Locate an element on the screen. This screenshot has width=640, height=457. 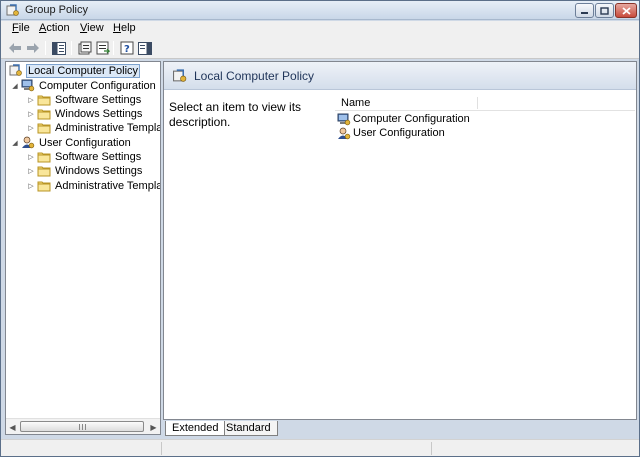
properties-button is located at coordinates (85, 48).